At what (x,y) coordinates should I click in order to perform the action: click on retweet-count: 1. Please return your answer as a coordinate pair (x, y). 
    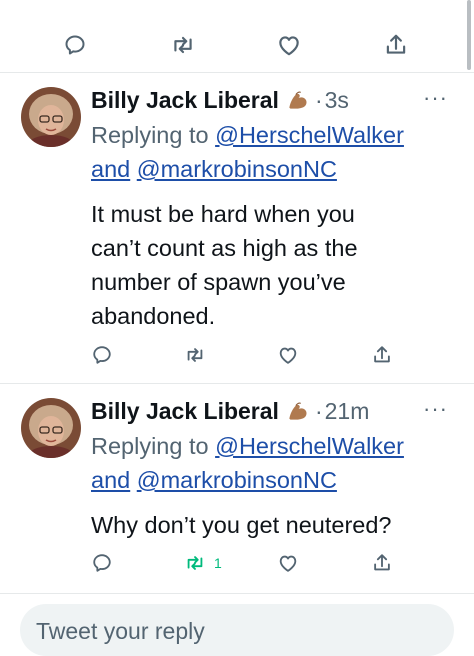
    Looking at the image, I should click on (218, 563).